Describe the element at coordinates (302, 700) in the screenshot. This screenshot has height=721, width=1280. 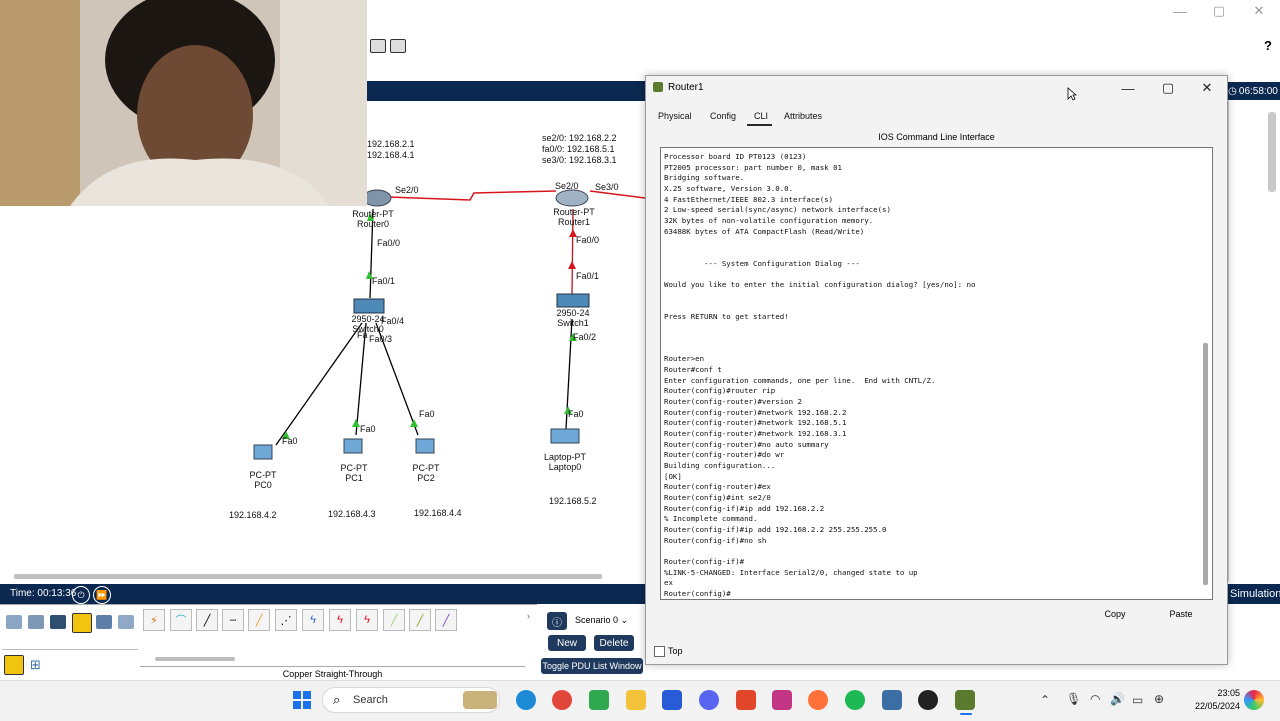
I see `windows-start-icon` at that location.